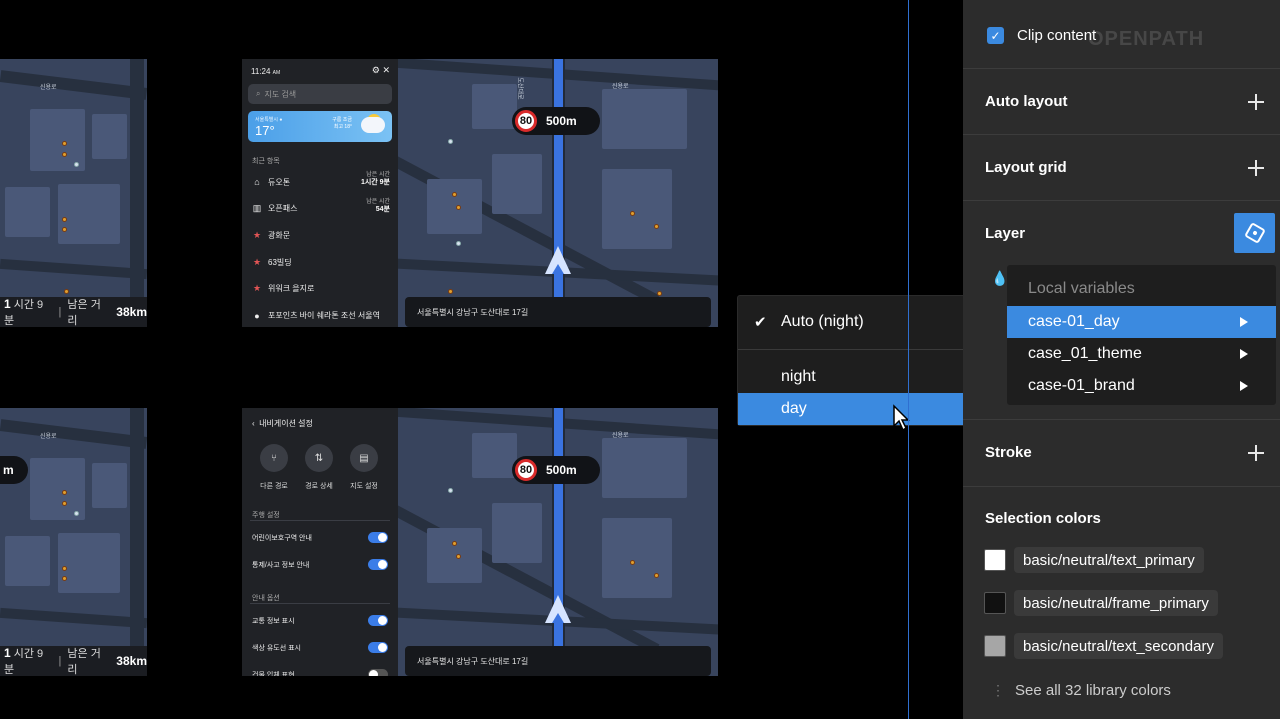  Describe the element at coordinates (1093, 690) in the screenshot. I see `see-all-colors-link: See all 32 library colors` at that location.